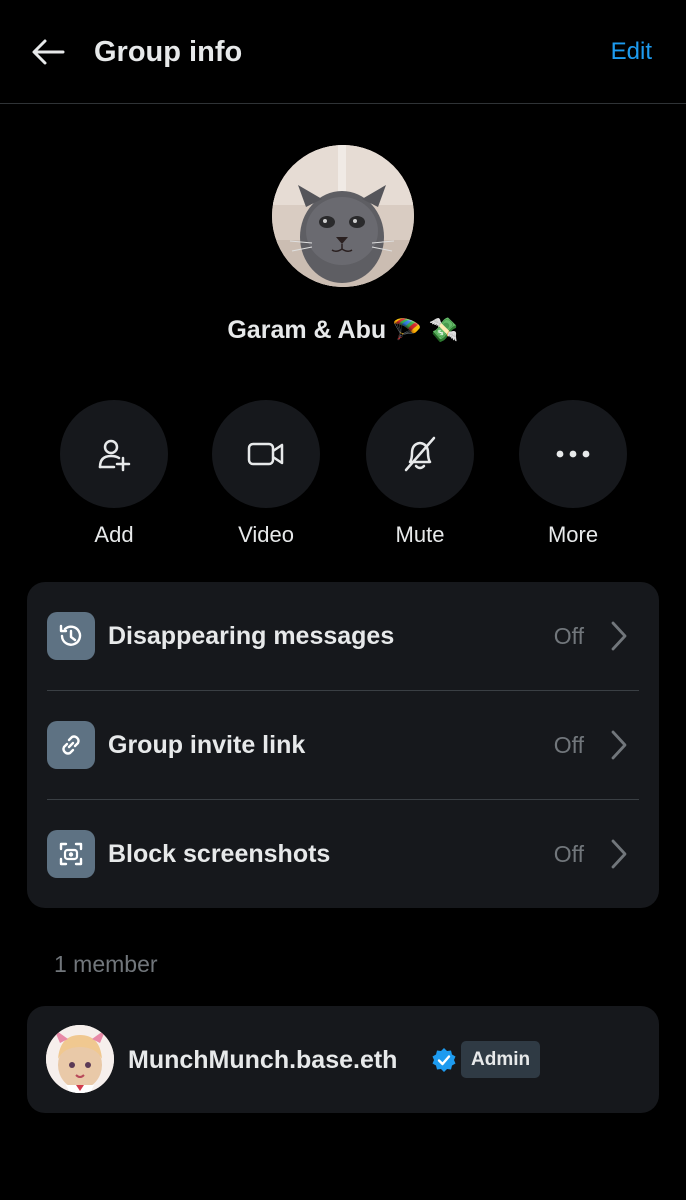  I want to click on arrow-left-icon, so click(48, 52).